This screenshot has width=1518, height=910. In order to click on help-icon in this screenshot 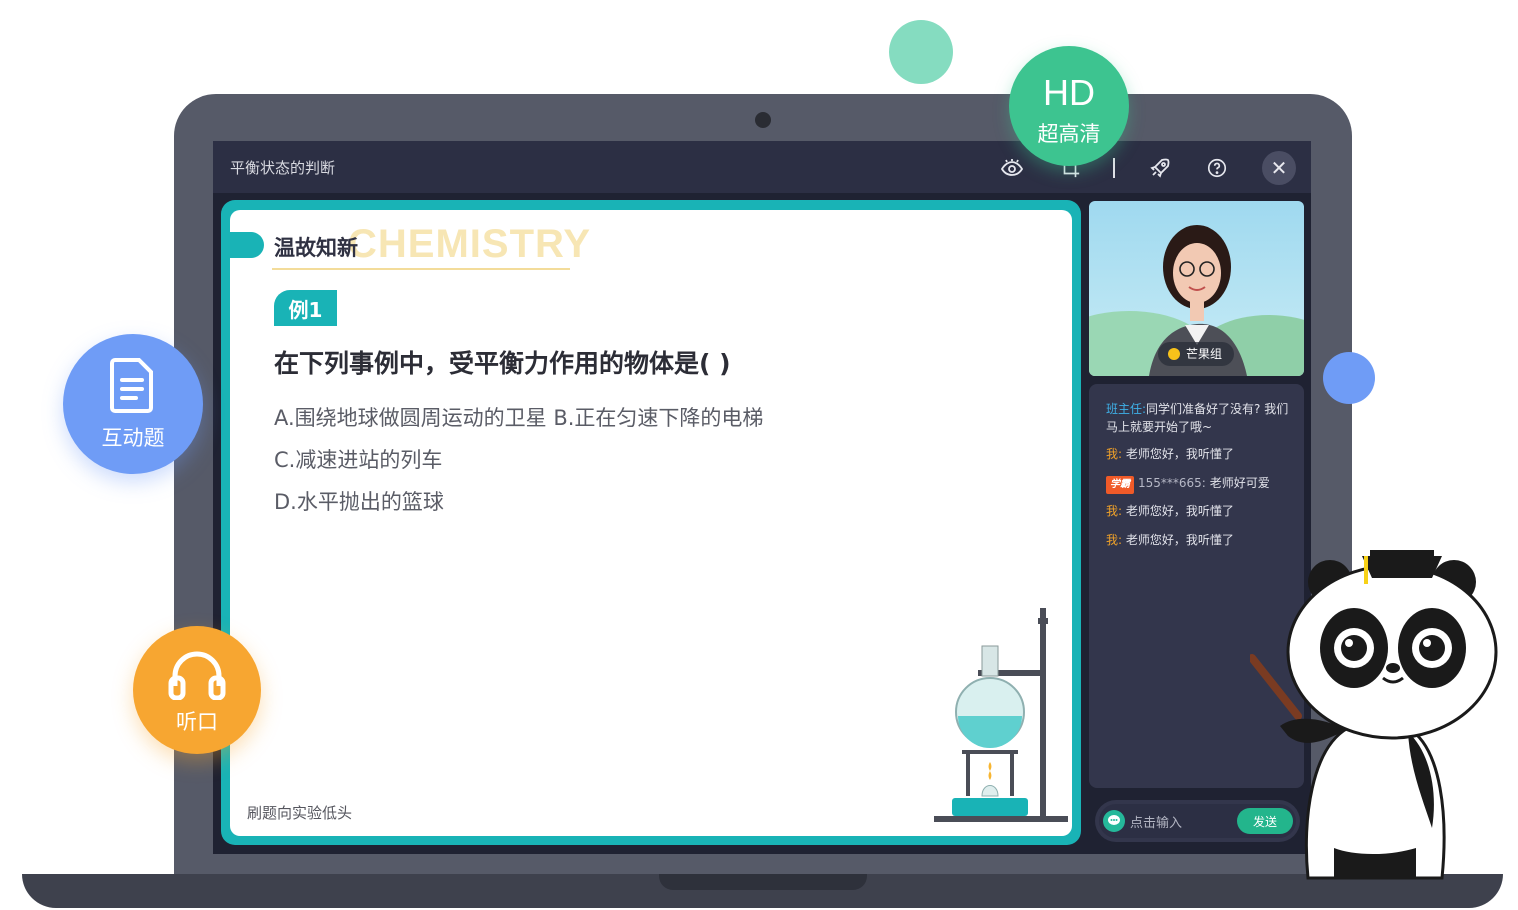, I will do `click(1217, 168)`.